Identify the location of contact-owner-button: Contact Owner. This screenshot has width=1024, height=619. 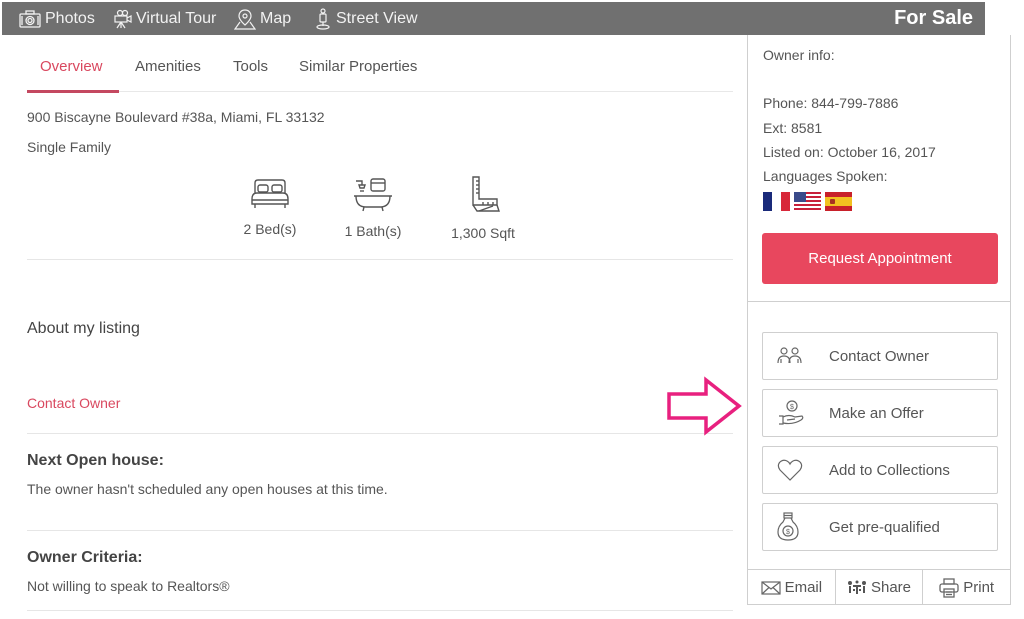
(880, 356).